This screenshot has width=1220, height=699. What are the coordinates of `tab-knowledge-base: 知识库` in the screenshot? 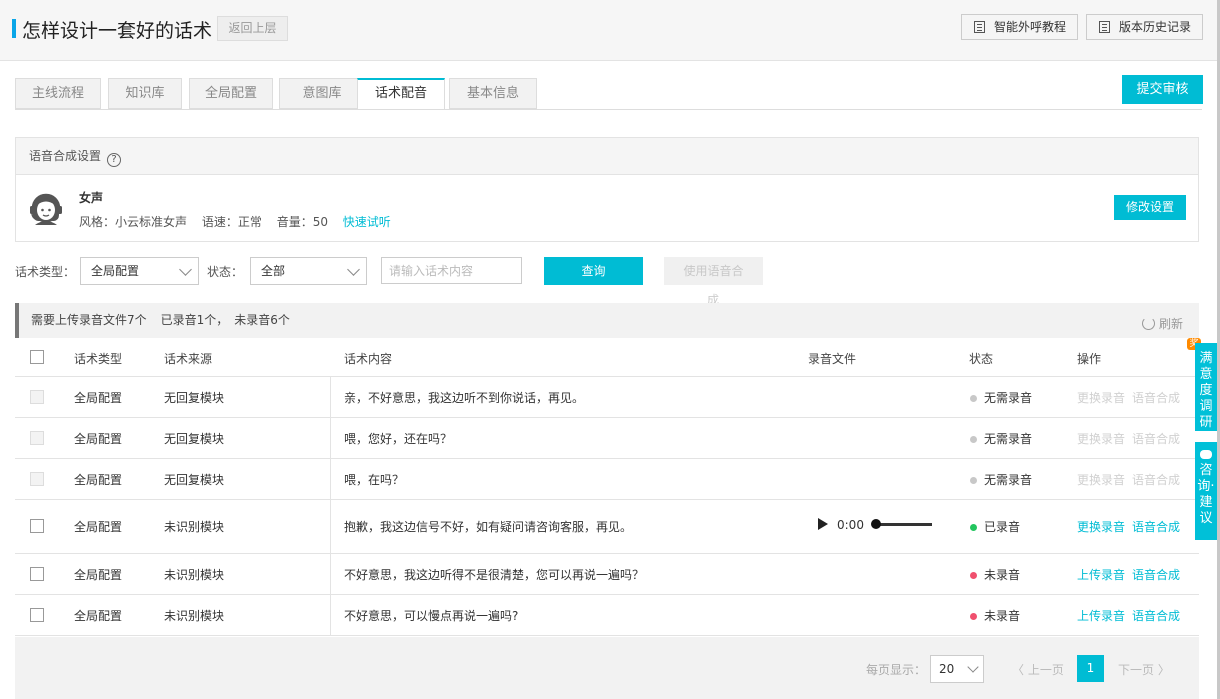 It's located at (145, 93).